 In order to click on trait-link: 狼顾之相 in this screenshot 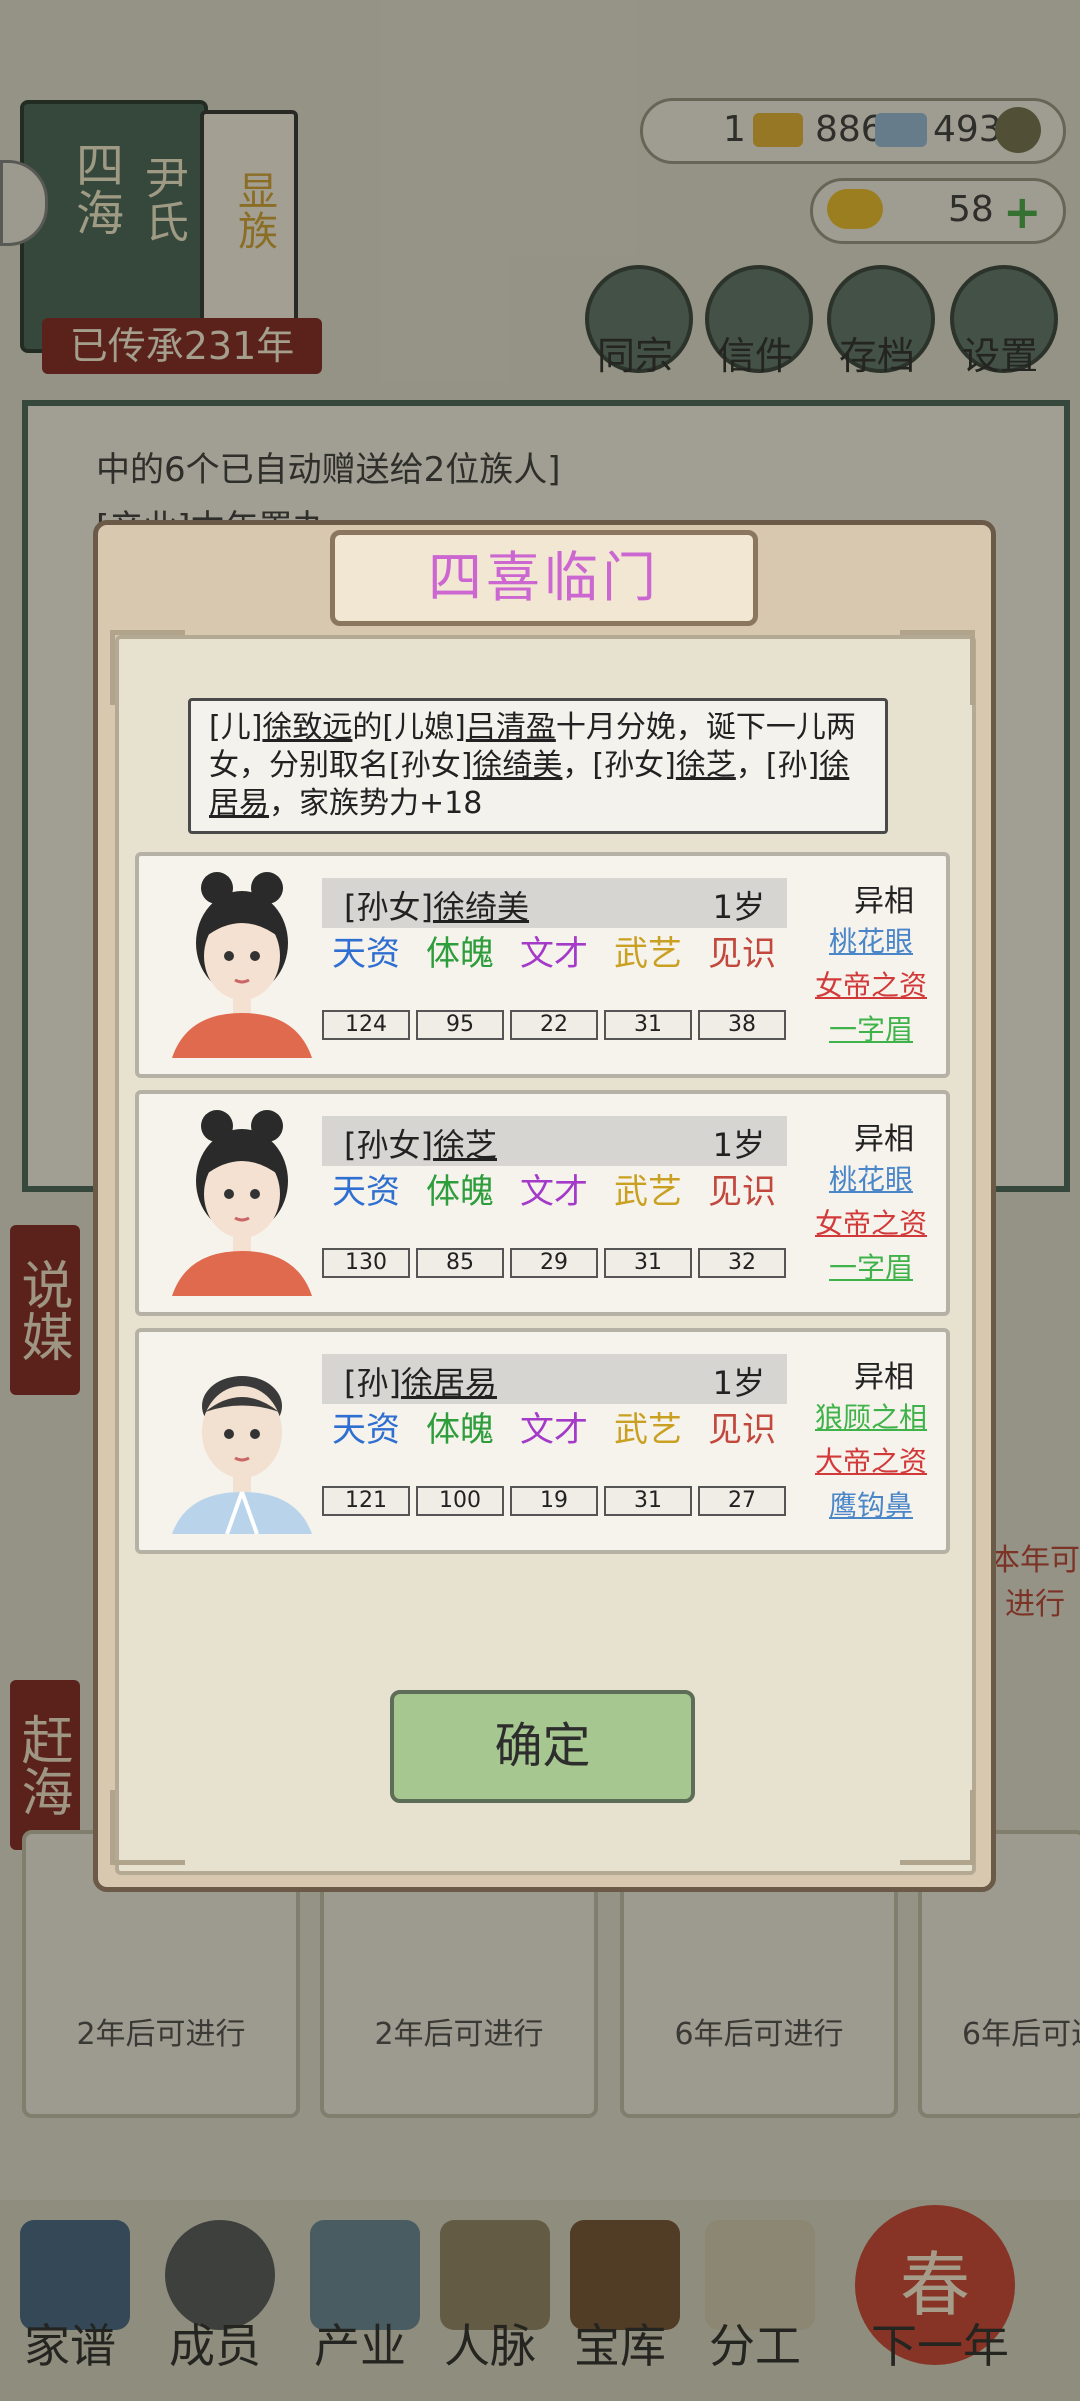, I will do `click(871, 1416)`.